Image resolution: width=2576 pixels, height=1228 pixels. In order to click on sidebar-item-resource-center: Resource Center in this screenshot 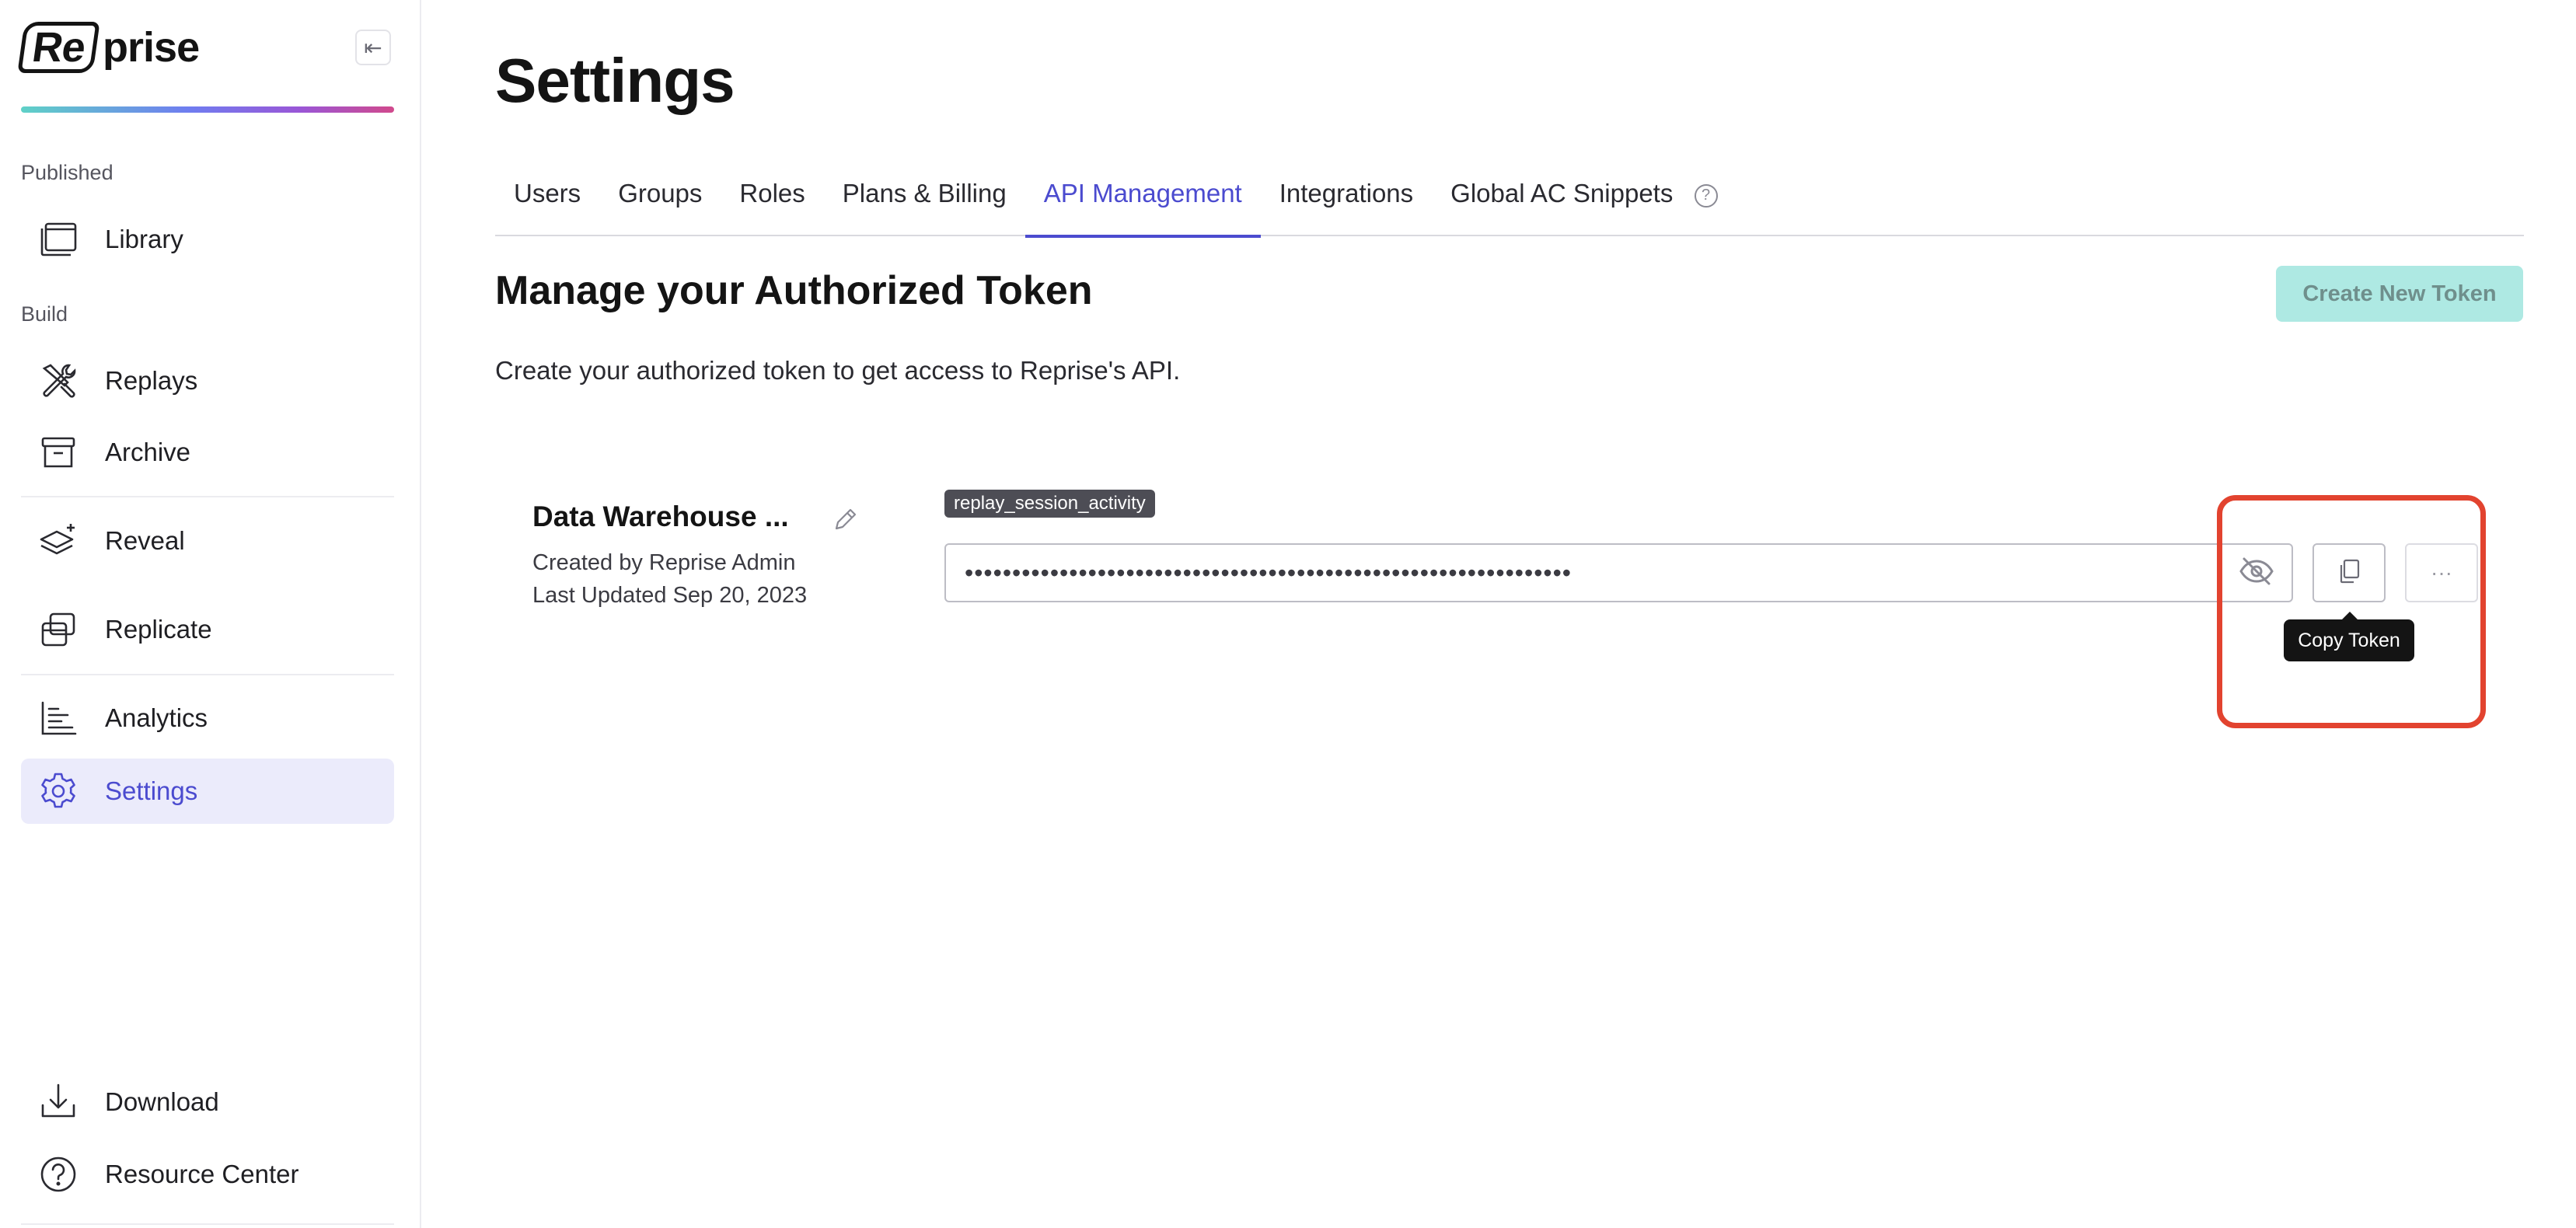, I will do `click(207, 1174)`.